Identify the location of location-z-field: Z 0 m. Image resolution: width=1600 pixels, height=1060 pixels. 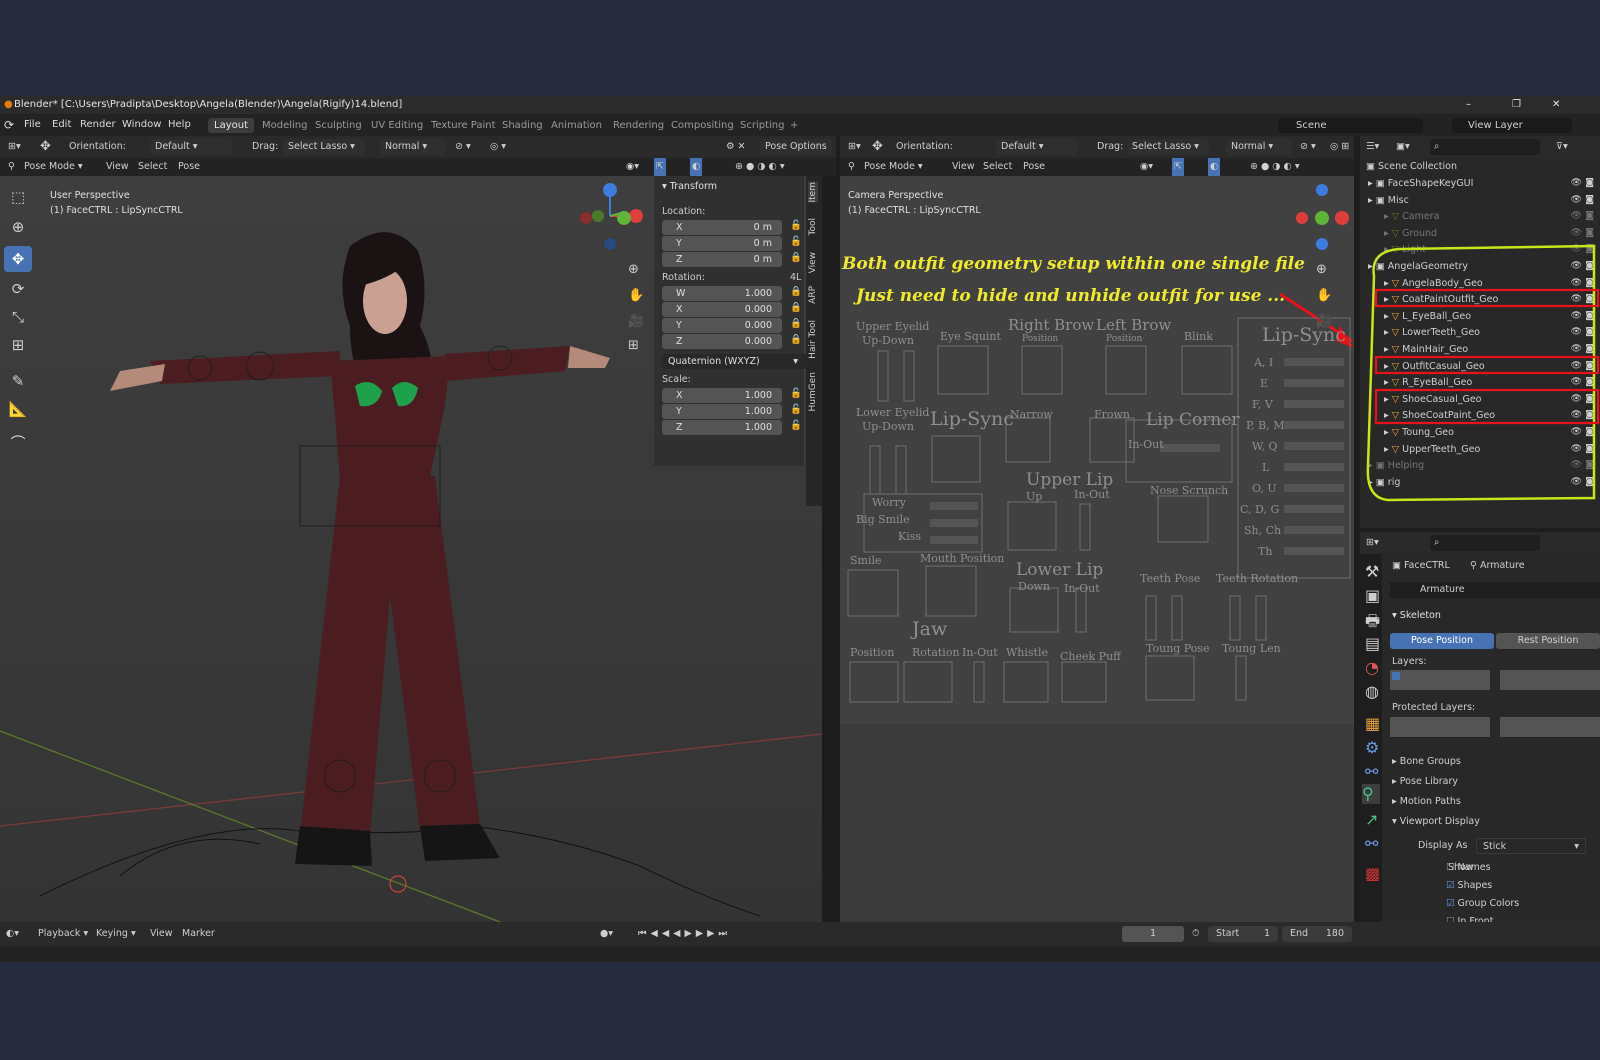
(722, 259).